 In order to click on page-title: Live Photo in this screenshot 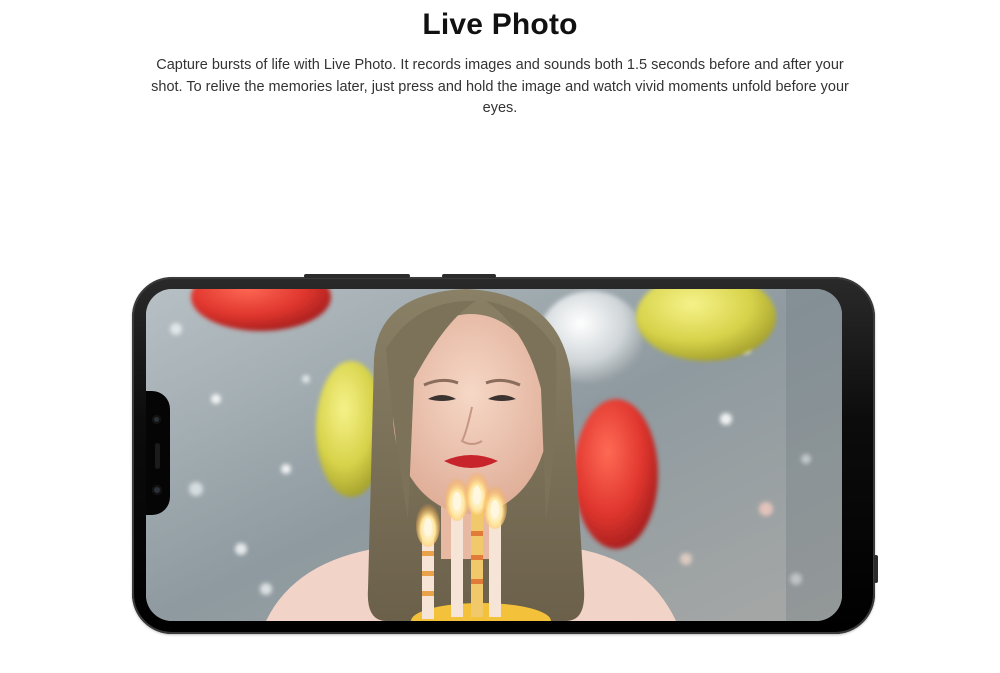, I will do `click(500, 24)`.